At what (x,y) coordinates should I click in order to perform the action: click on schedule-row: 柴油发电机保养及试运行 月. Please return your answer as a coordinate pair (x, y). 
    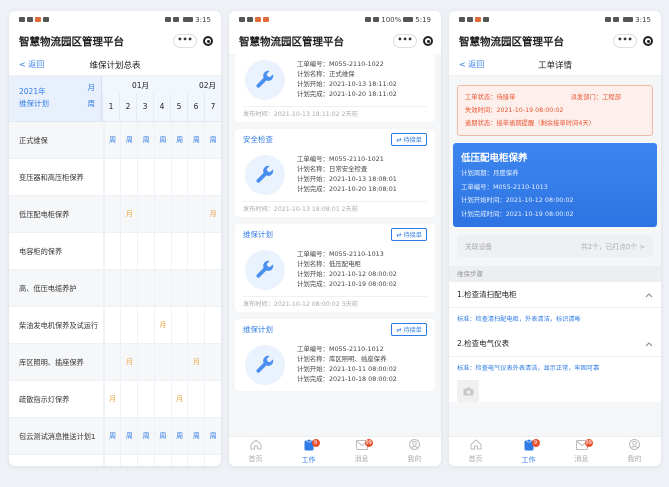
    Looking at the image, I should click on (115, 325).